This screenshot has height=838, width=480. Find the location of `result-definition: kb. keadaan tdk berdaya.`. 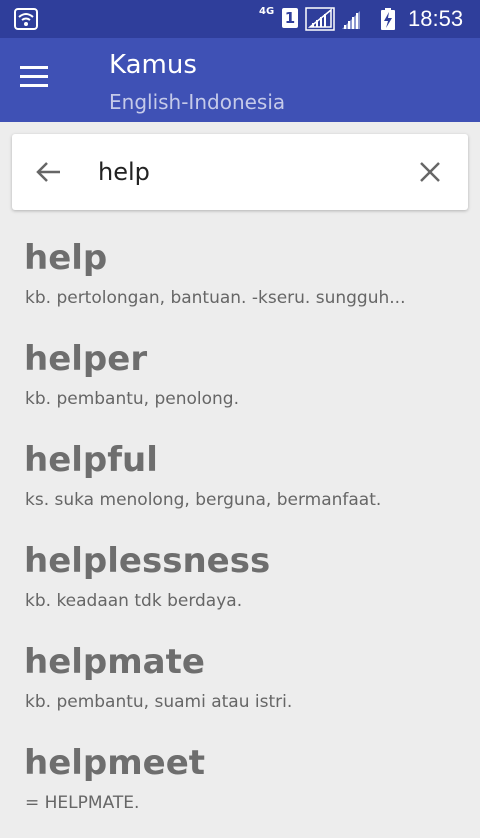

result-definition: kb. keadaan tdk berdaya. is located at coordinates (134, 601).